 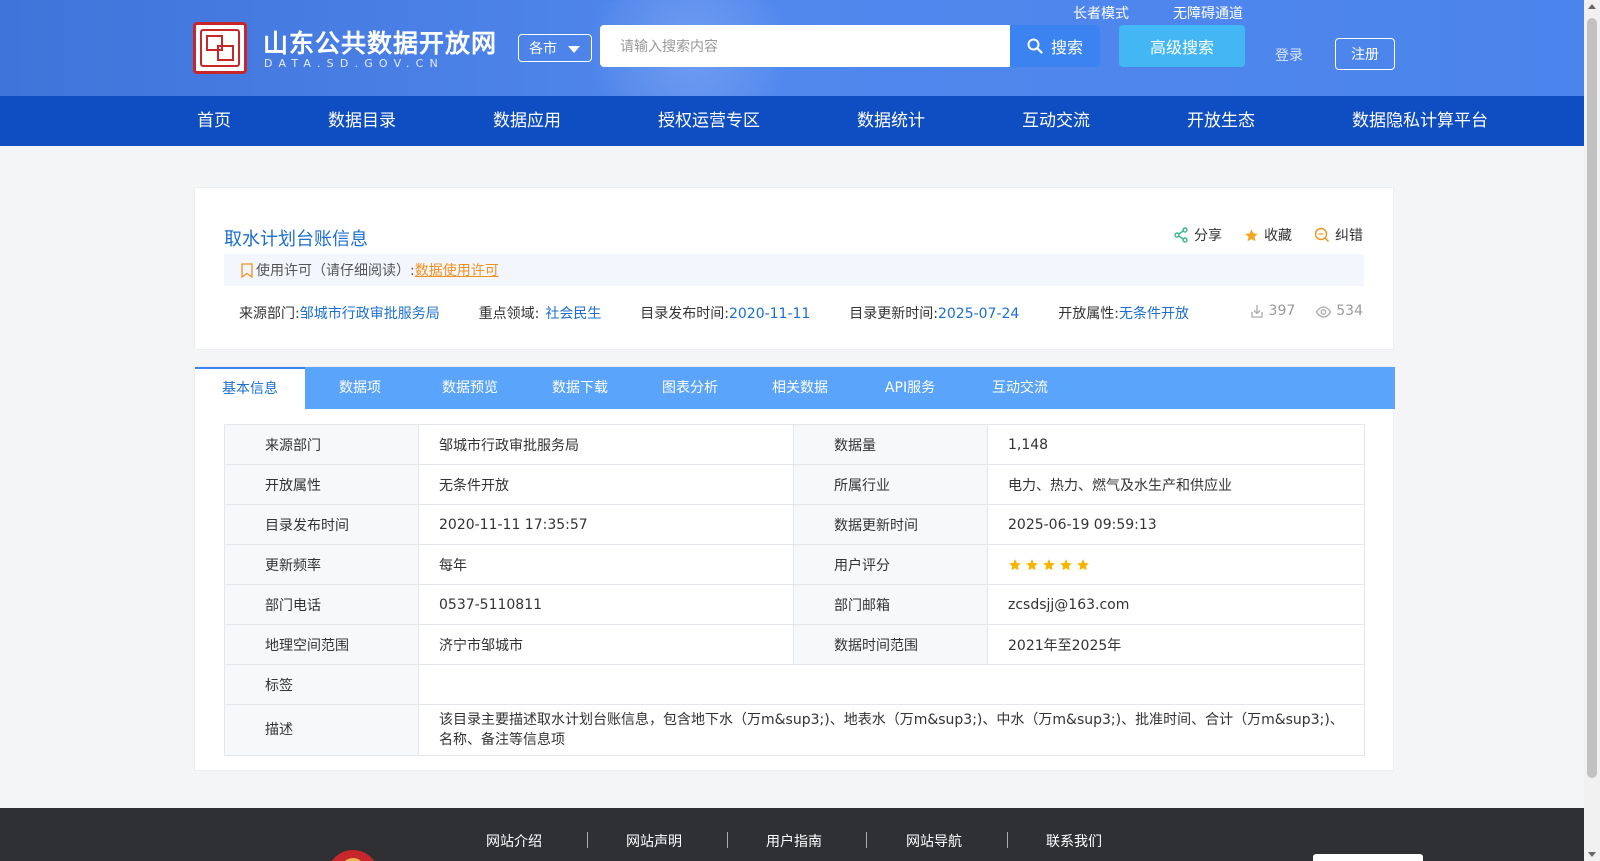 I want to click on city-select: 各市, so click(x=555, y=48).